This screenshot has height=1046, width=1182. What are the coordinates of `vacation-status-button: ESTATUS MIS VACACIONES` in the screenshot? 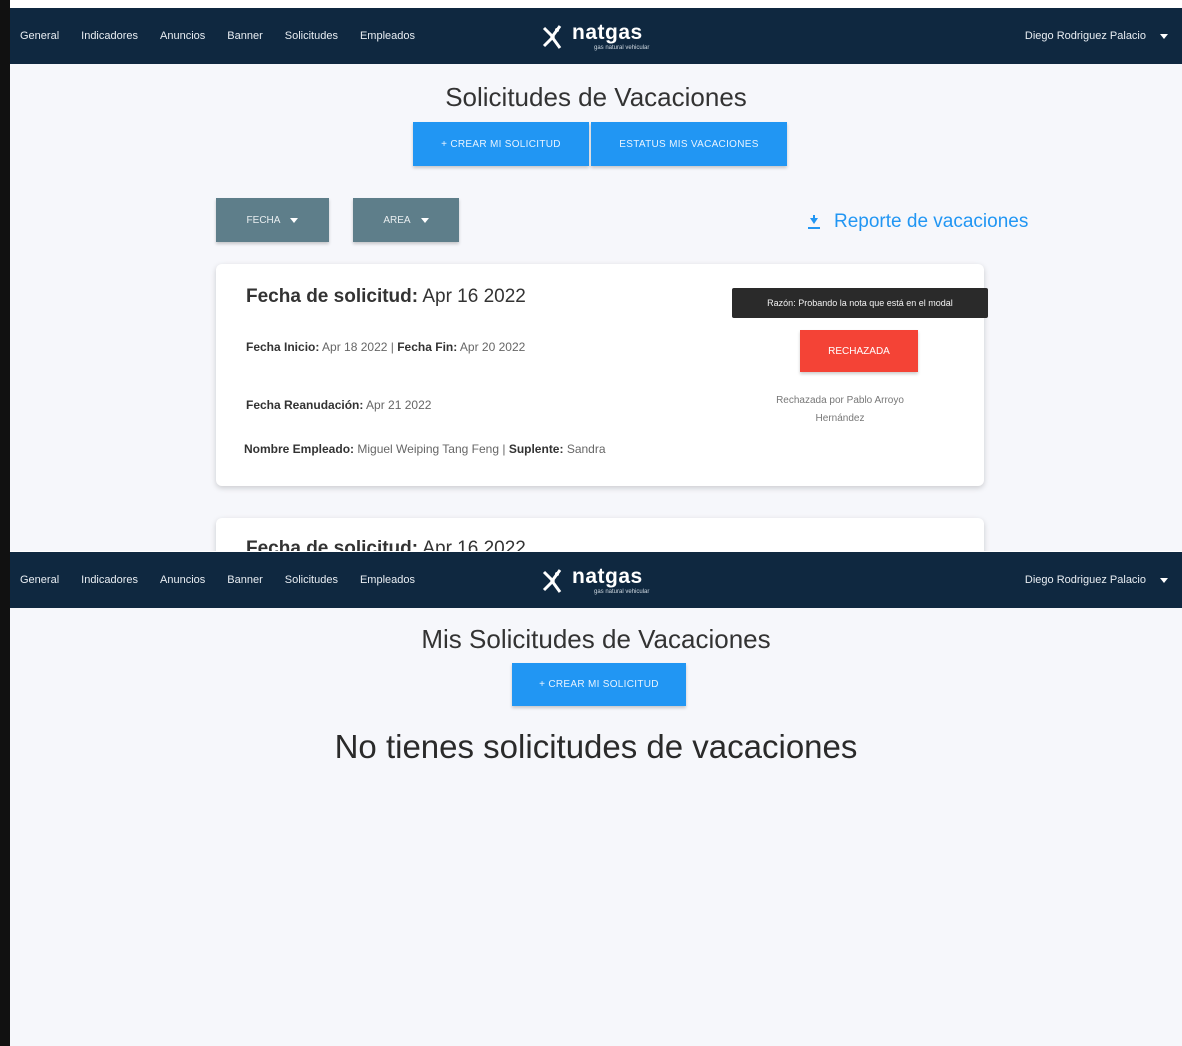 It's located at (689, 144).